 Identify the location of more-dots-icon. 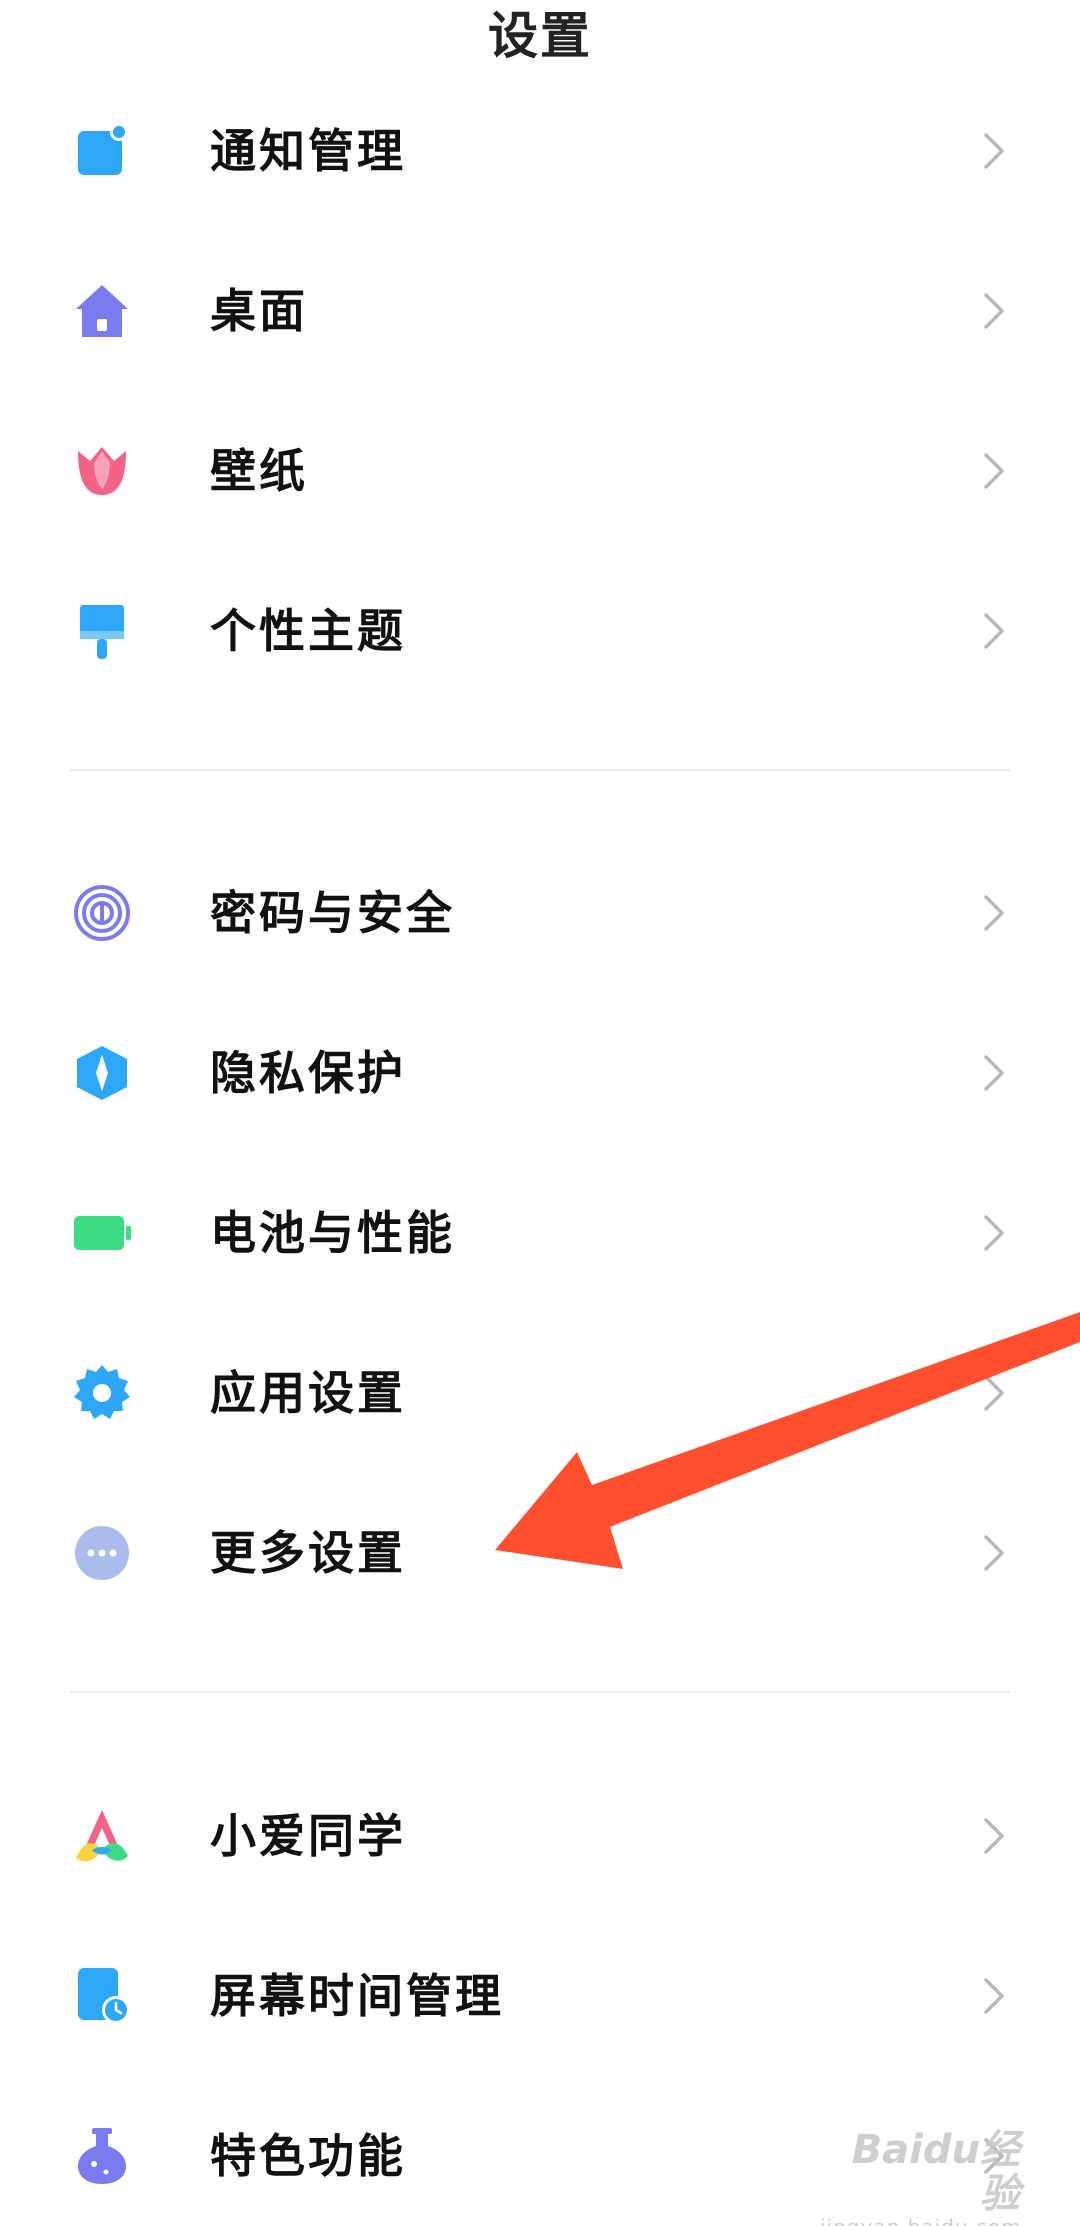
(102, 1553).